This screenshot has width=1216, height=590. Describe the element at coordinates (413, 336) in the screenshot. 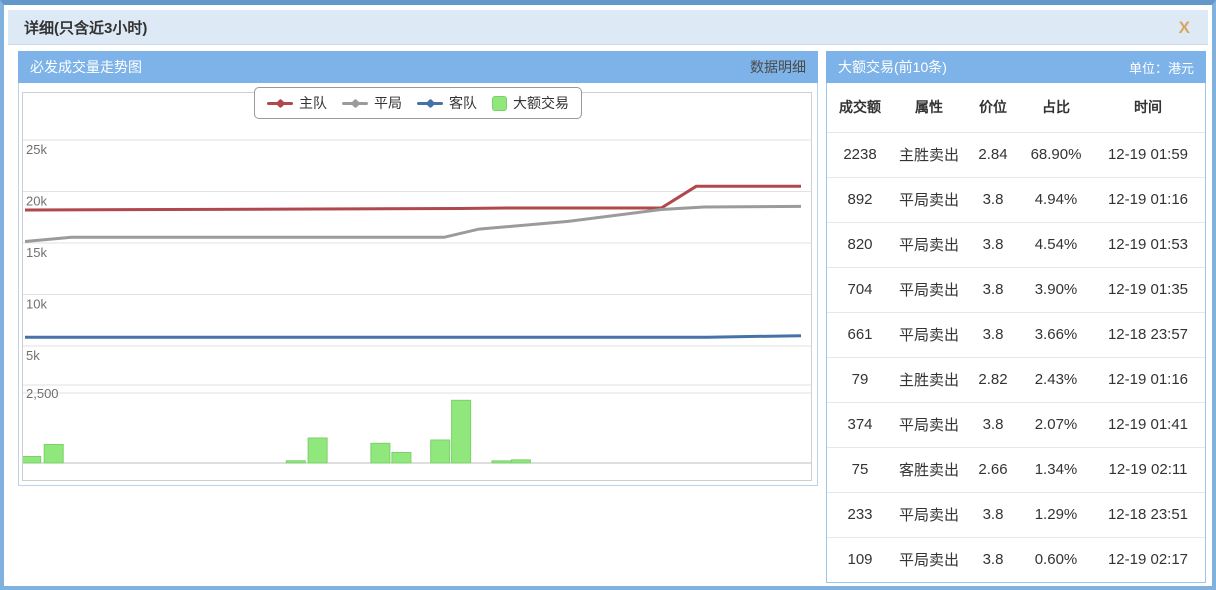

I see `trend-line-客队` at that location.